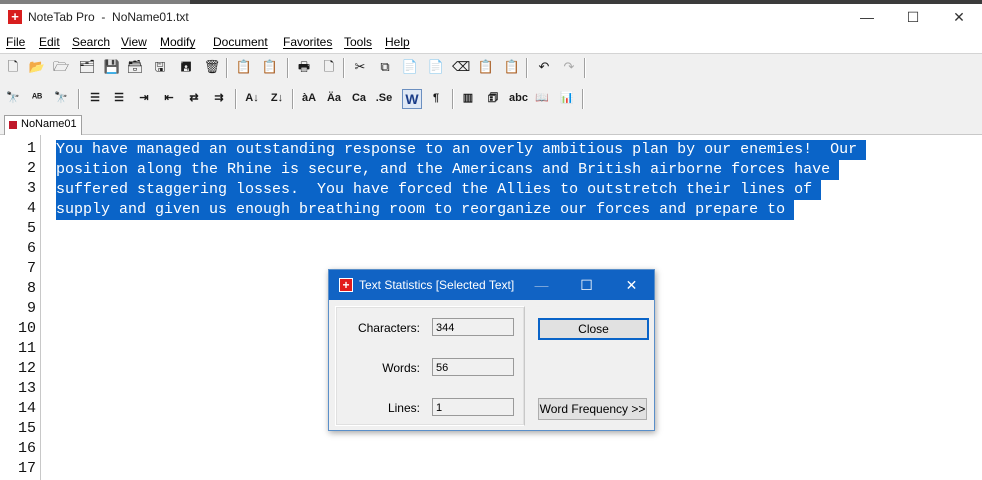 The height and width of the screenshot is (480, 982). What do you see at coordinates (959, 17) in the screenshot?
I see `close-window-button: ✕` at bounding box center [959, 17].